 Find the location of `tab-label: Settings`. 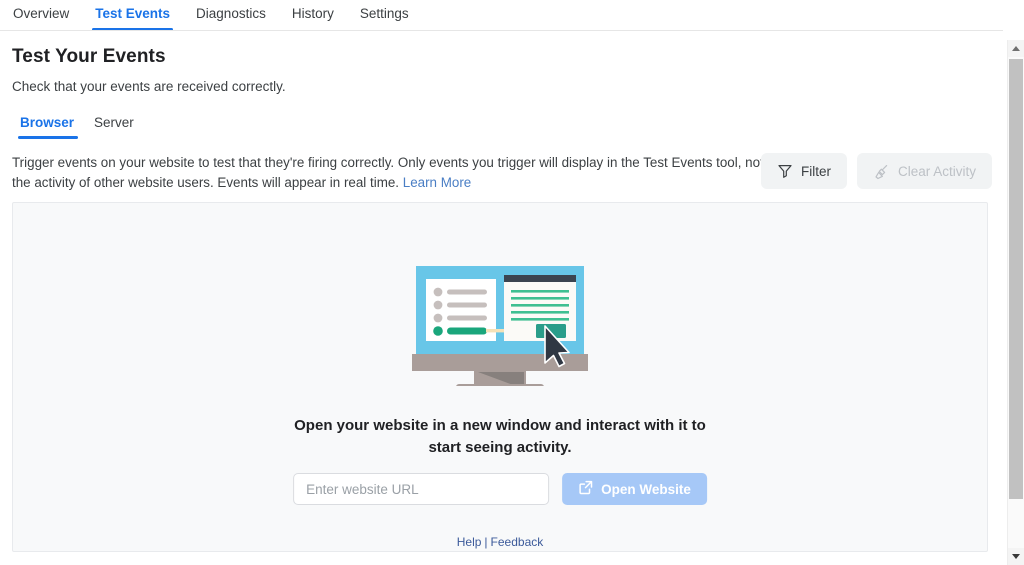

tab-label: Settings is located at coordinates (384, 13).